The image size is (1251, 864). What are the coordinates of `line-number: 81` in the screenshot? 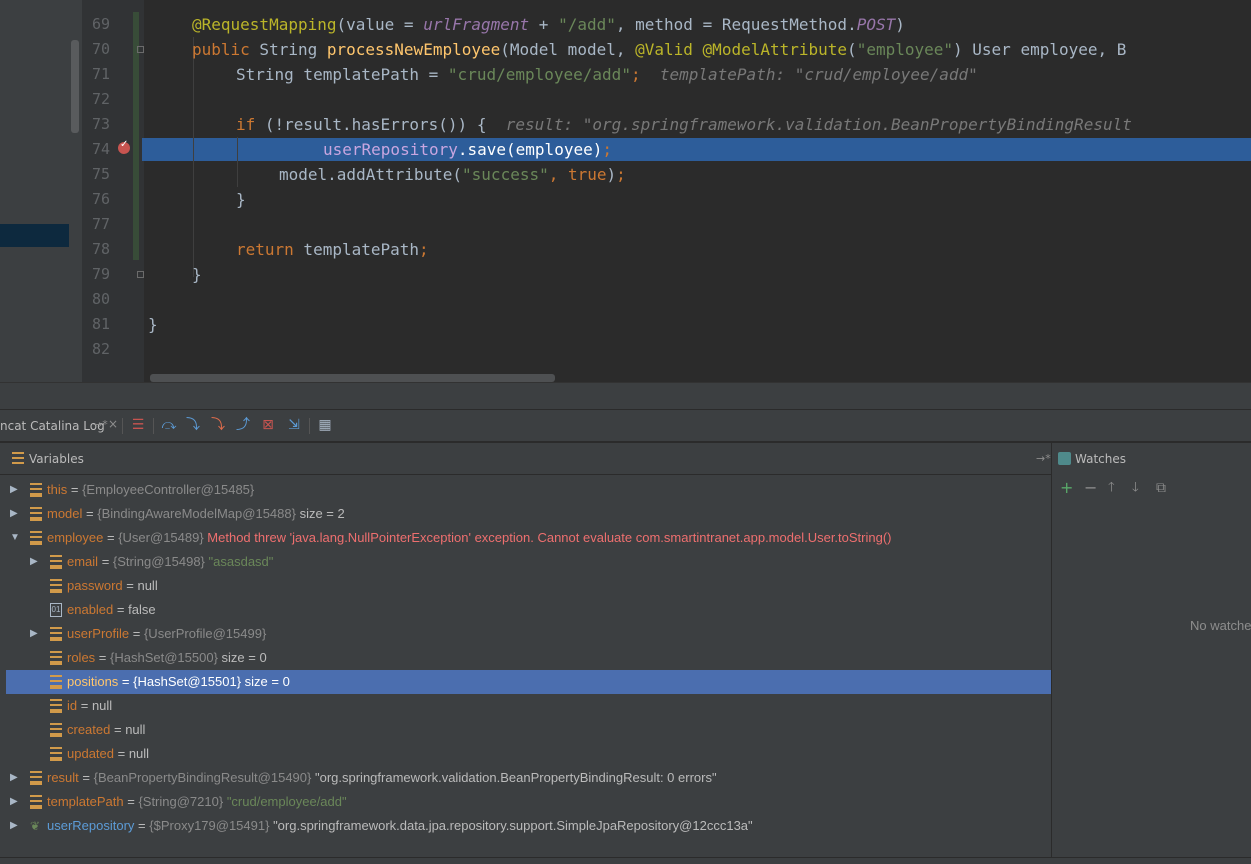 It's located at (100, 324).